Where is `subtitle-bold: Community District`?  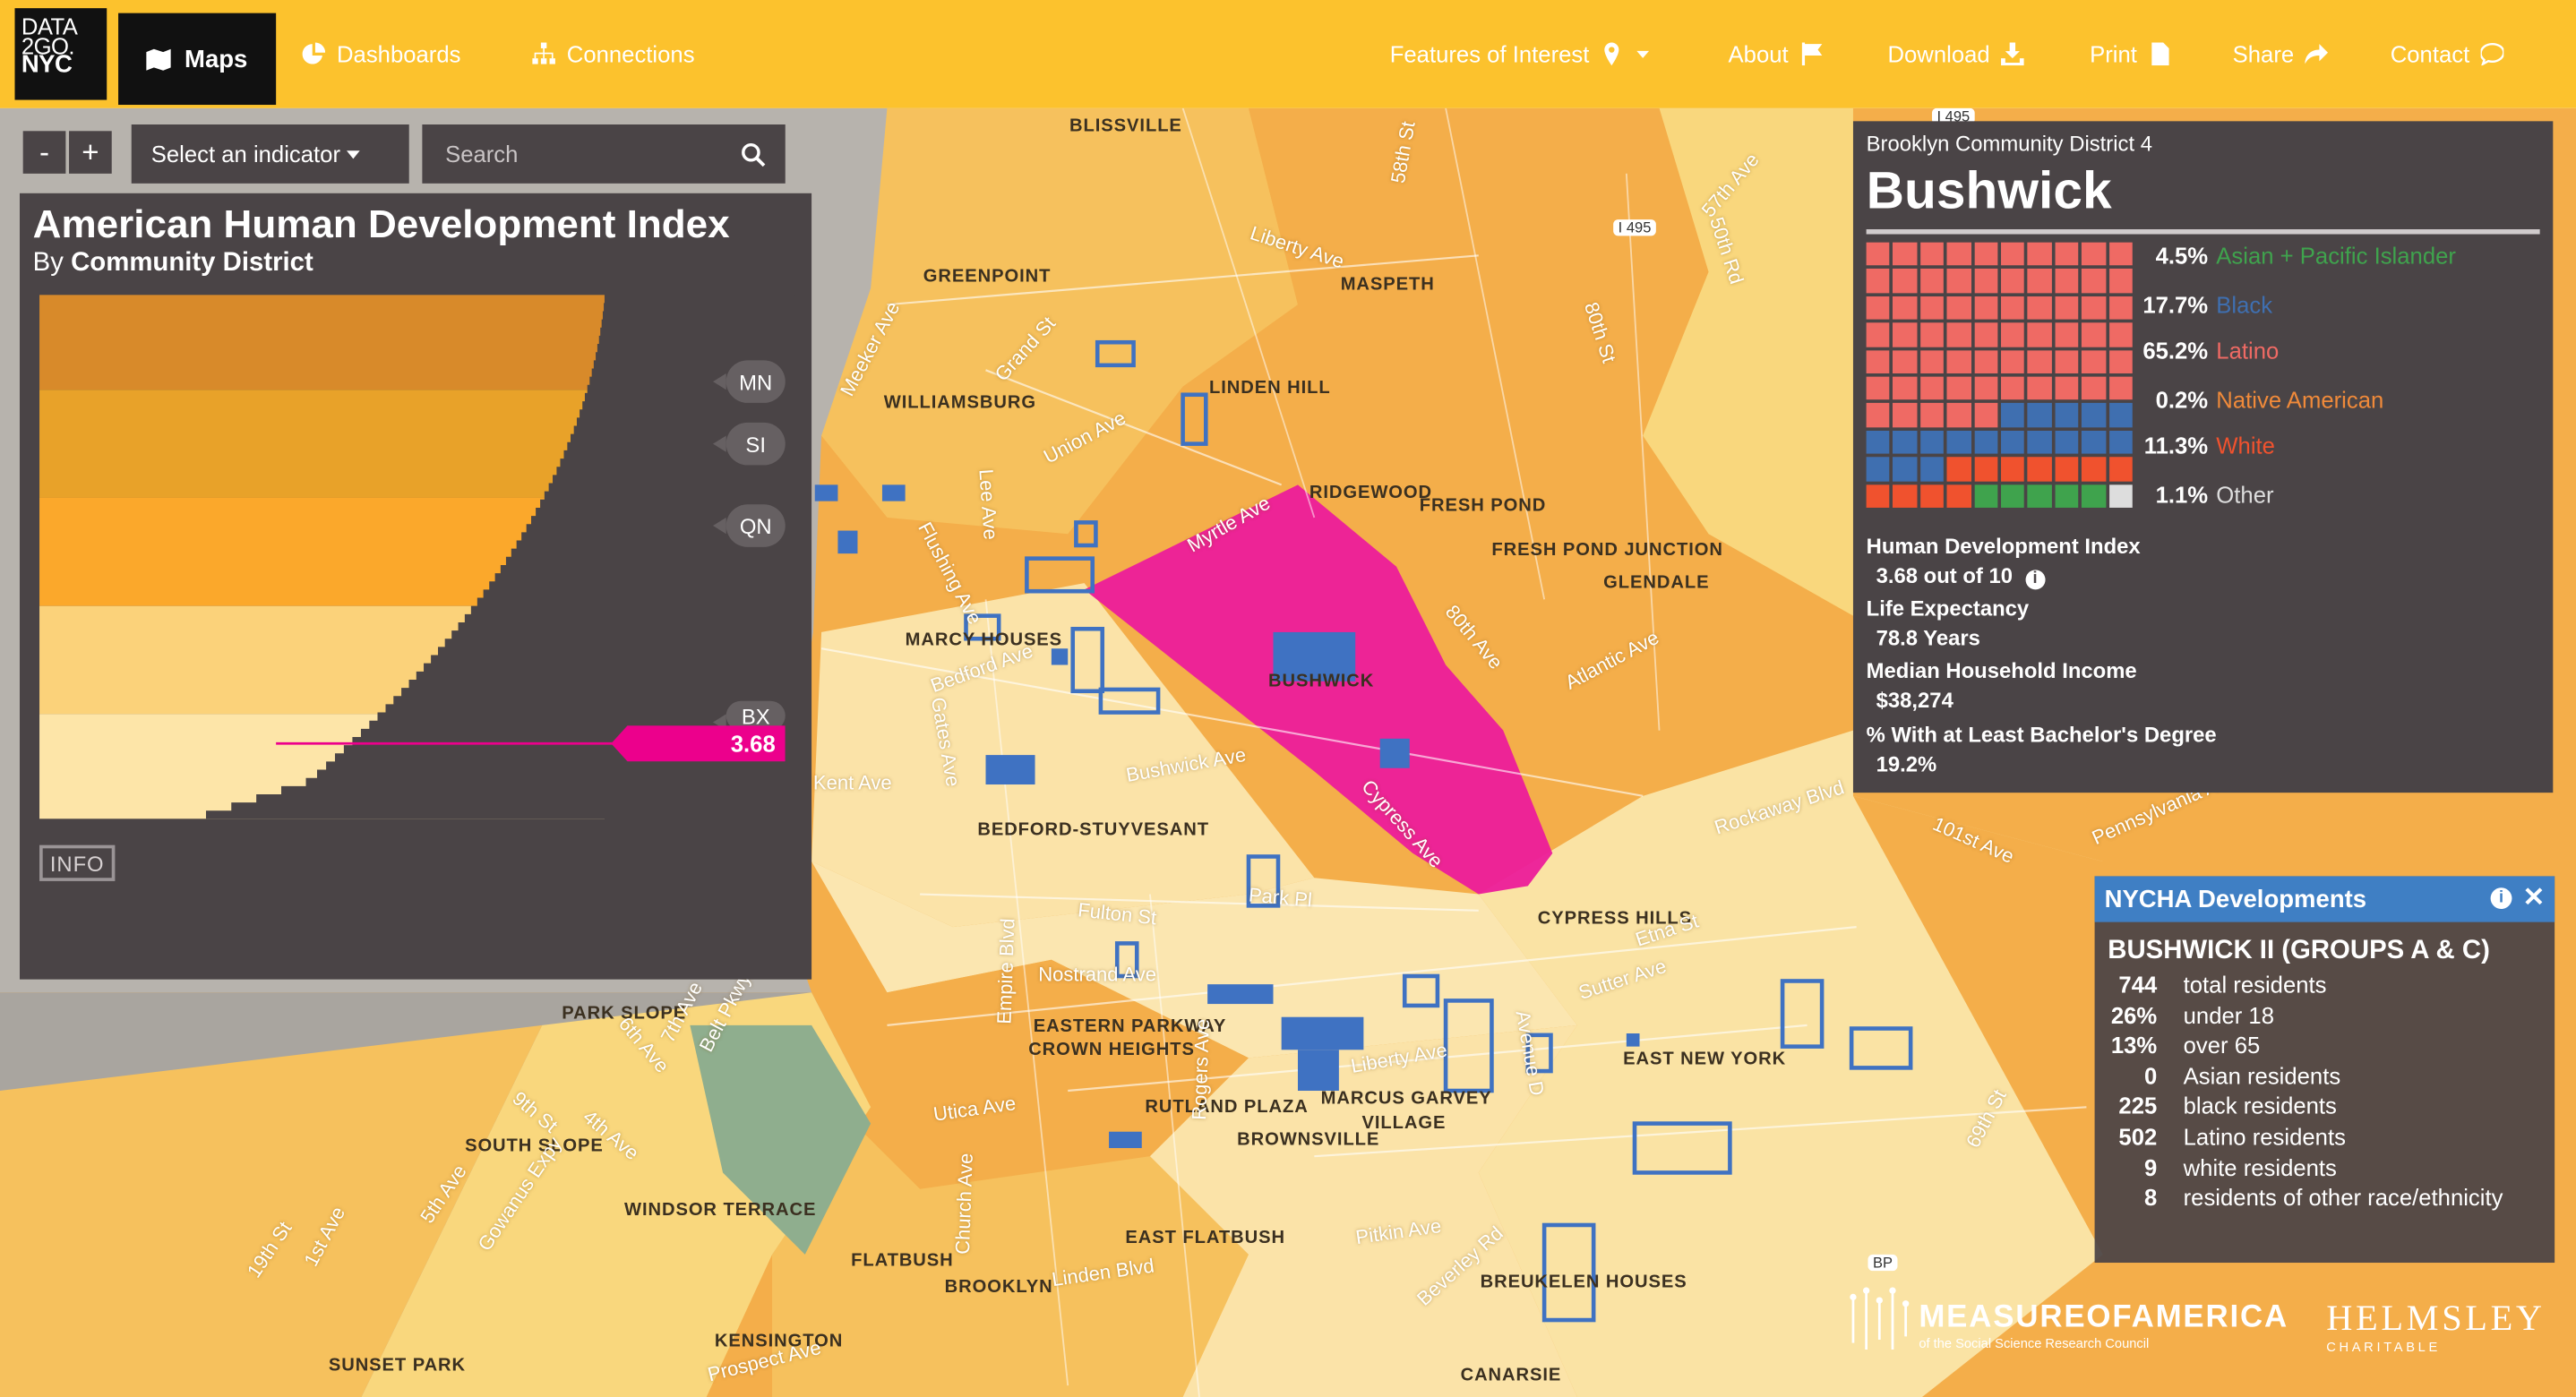 subtitle-bold: Community District is located at coordinates (192, 263).